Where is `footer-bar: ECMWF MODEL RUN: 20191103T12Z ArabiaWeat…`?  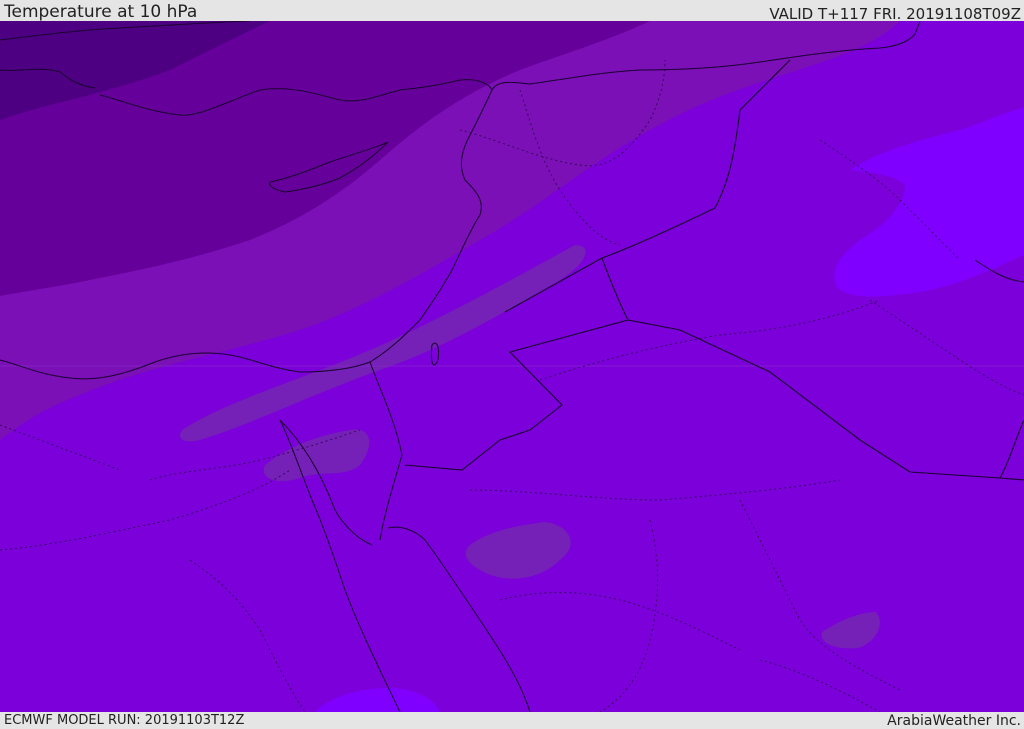
footer-bar: ECMWF MODEL RUN: 20191103T12Z ArabiaWeat… is located at coordinates (512, 720).